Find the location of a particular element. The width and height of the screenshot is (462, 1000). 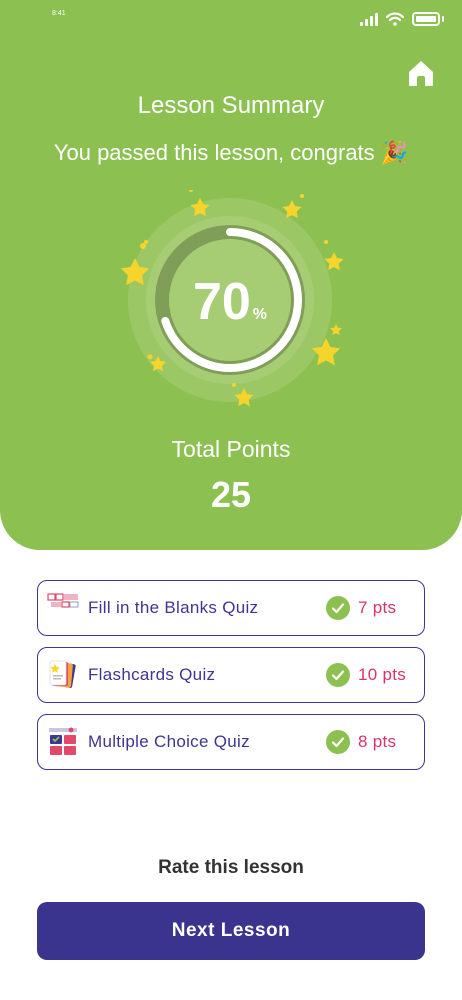

quiz-item-flashcards: Flashcards Quiz 10 pts is located at coordinates (231, 675).